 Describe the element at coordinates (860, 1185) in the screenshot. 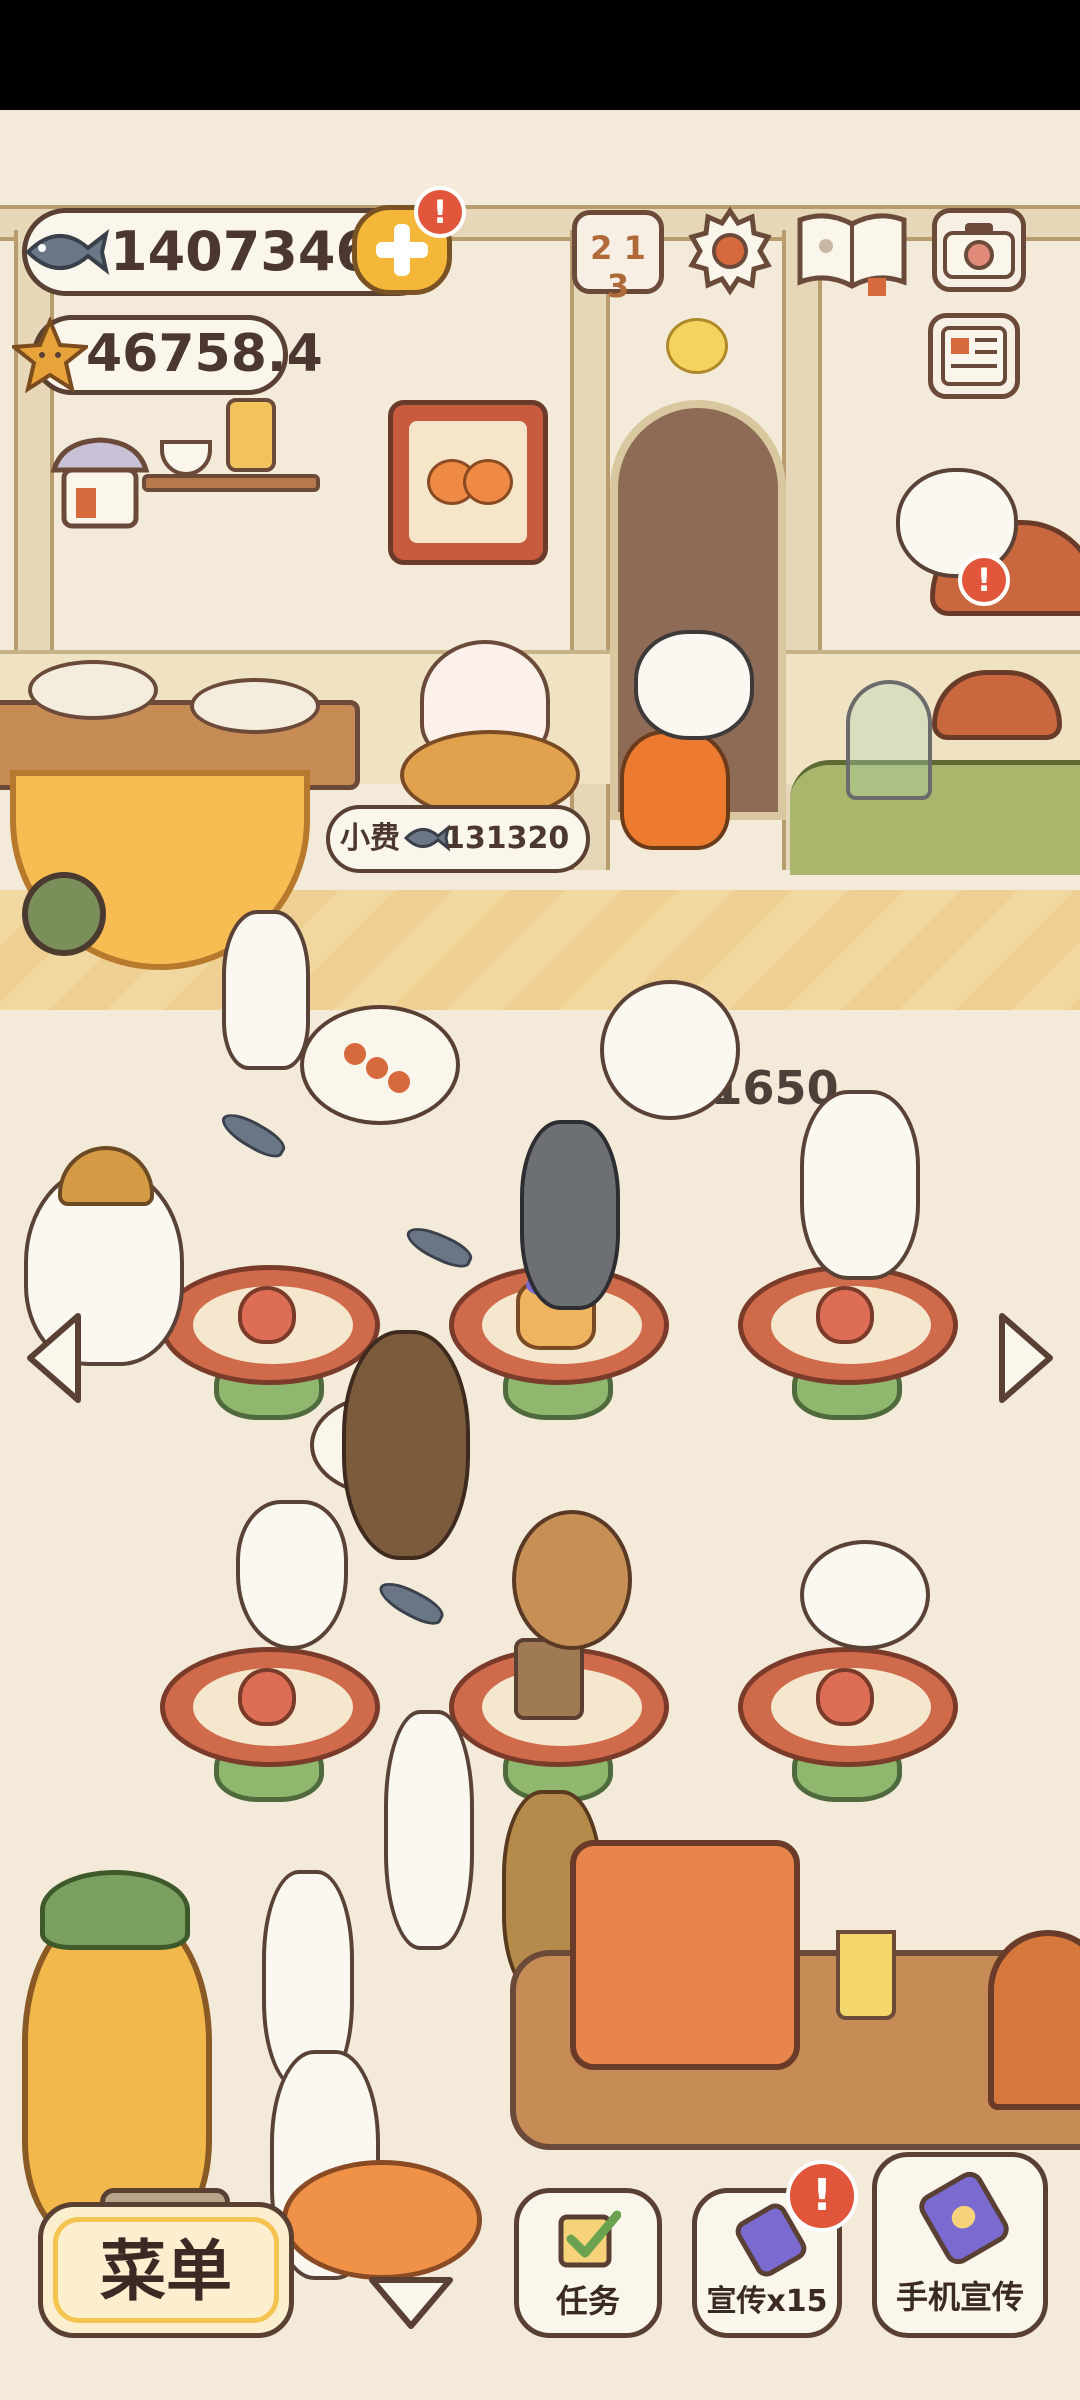

I see `customer-dog` at that location.